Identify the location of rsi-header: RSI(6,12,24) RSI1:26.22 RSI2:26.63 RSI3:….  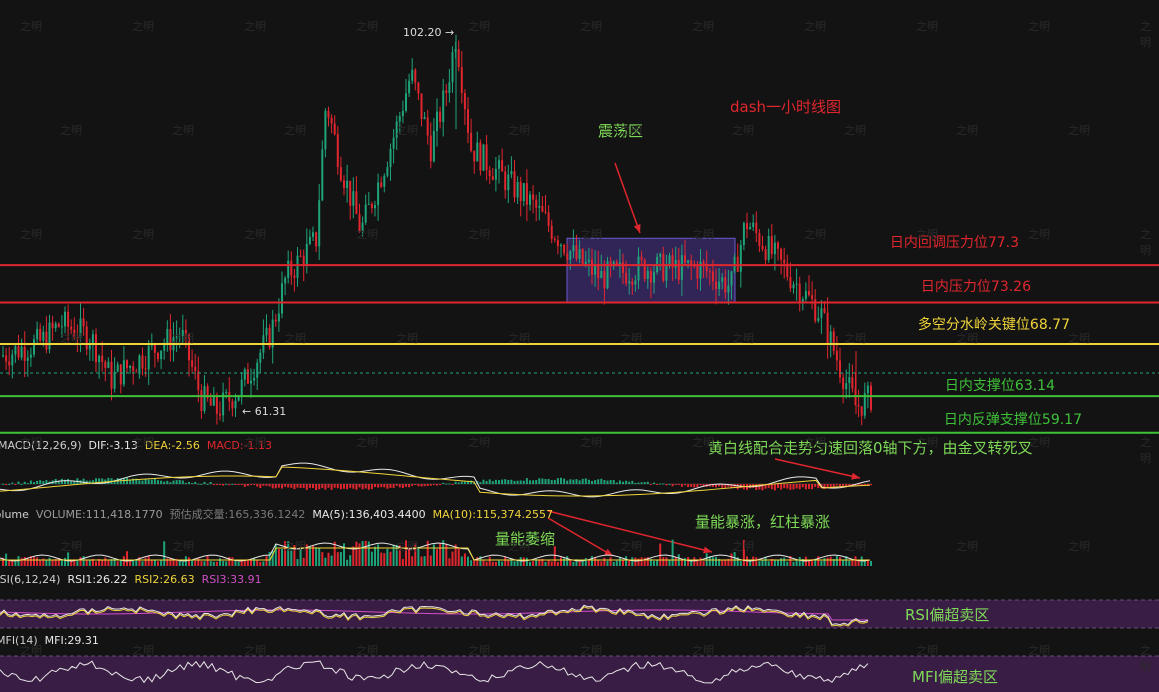
(131, 579).